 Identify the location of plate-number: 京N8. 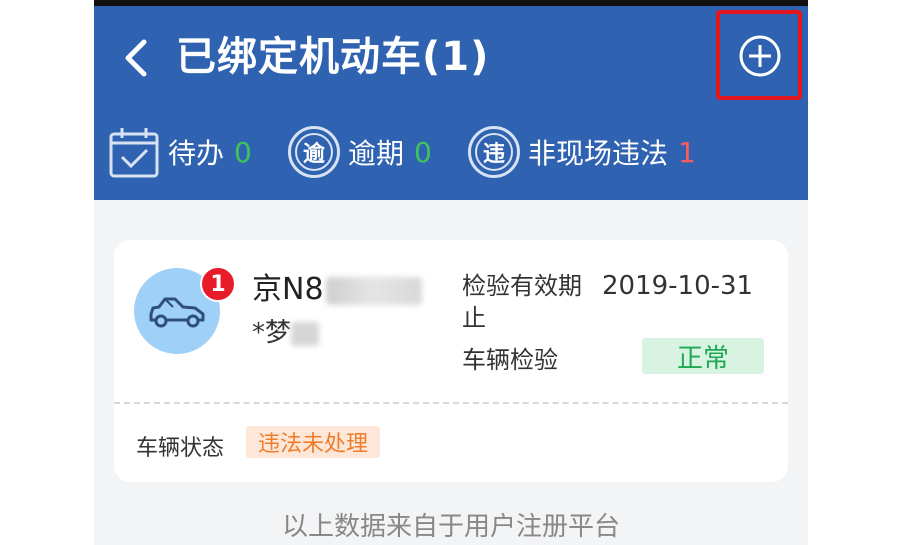
(337, 286).